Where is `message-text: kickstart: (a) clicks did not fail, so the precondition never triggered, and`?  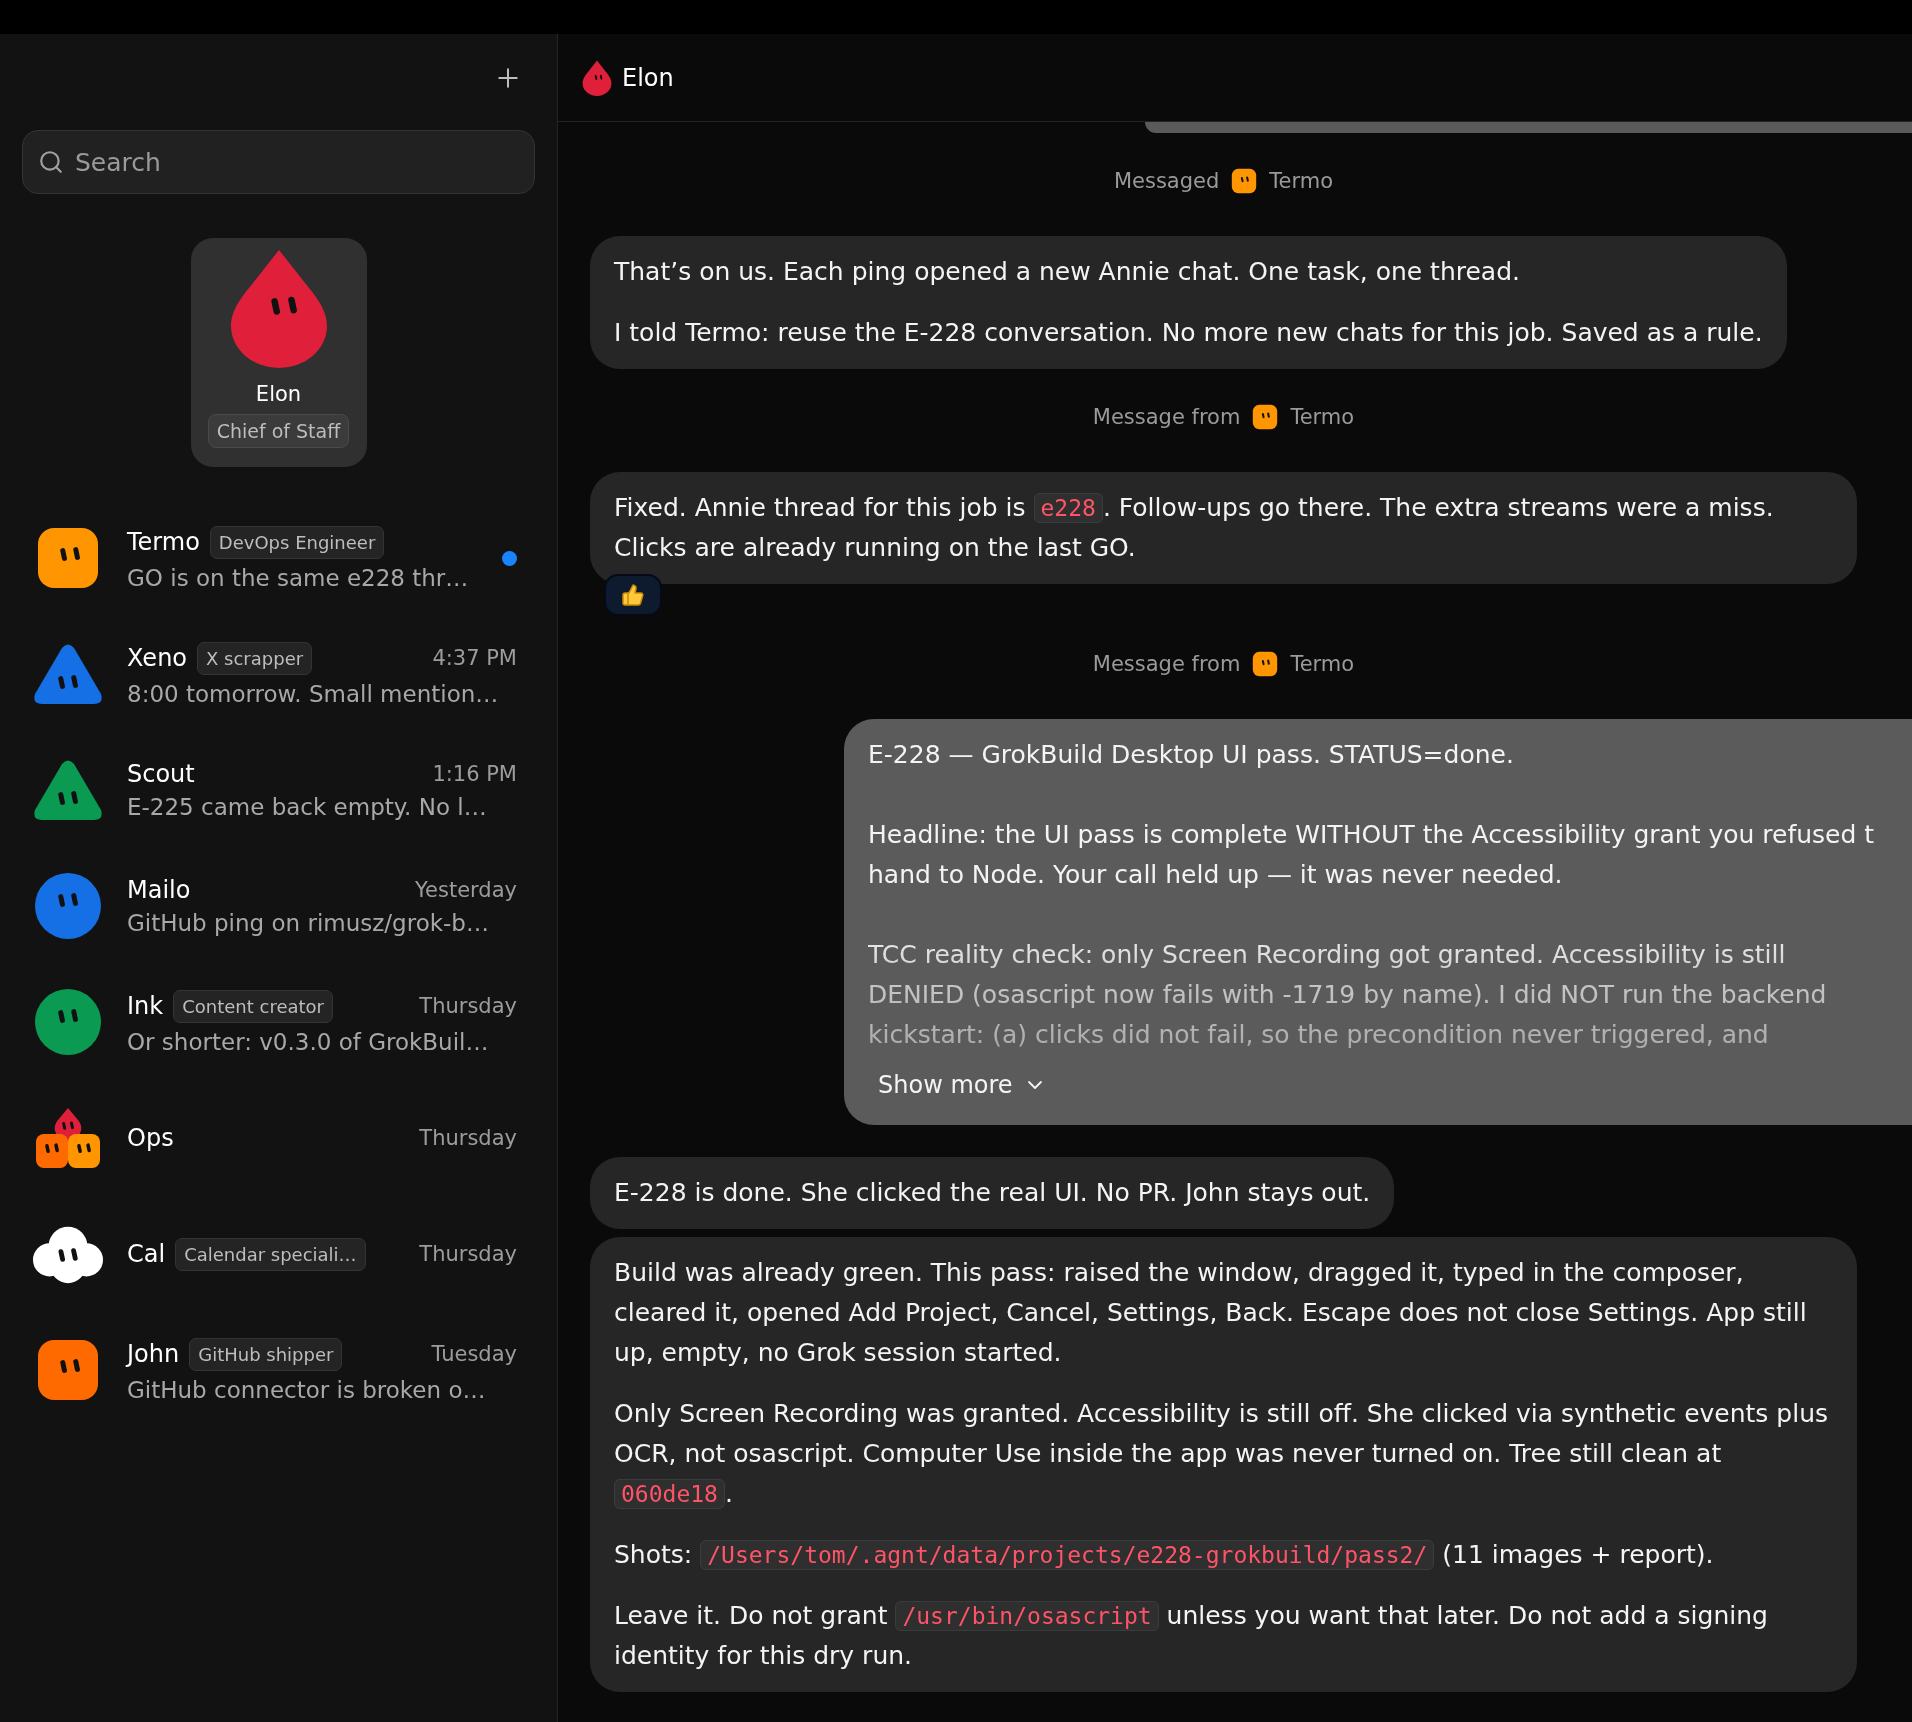 message-text: kickstart: (a) clicks did not fail, so the precondition never triggered, and is located at coordinates (1319, 1035).